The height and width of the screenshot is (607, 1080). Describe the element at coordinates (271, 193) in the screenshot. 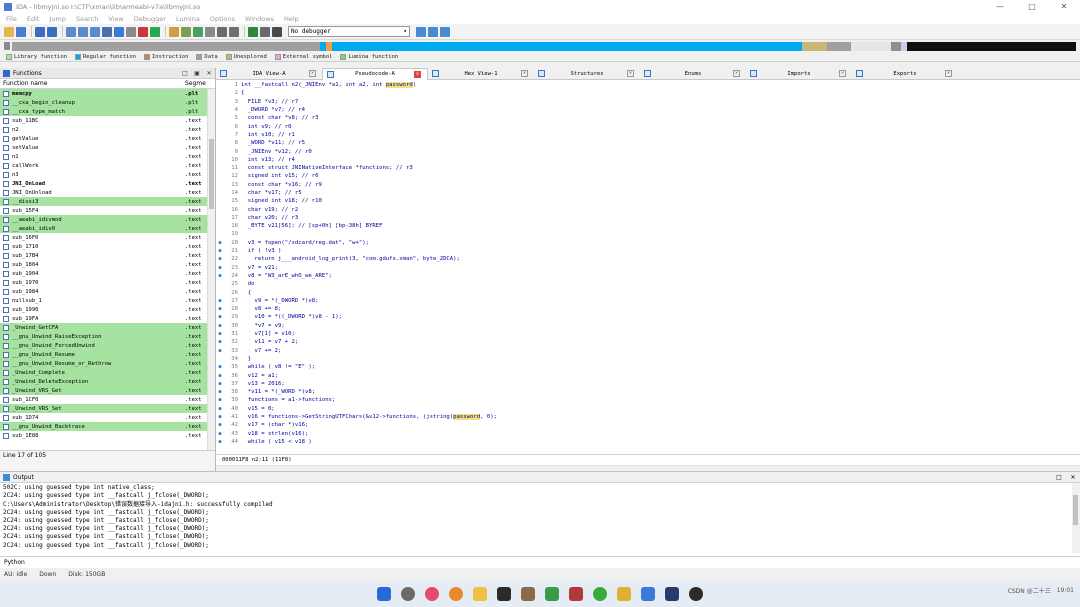

I see `code-text: char *v17; // r5` at that location.